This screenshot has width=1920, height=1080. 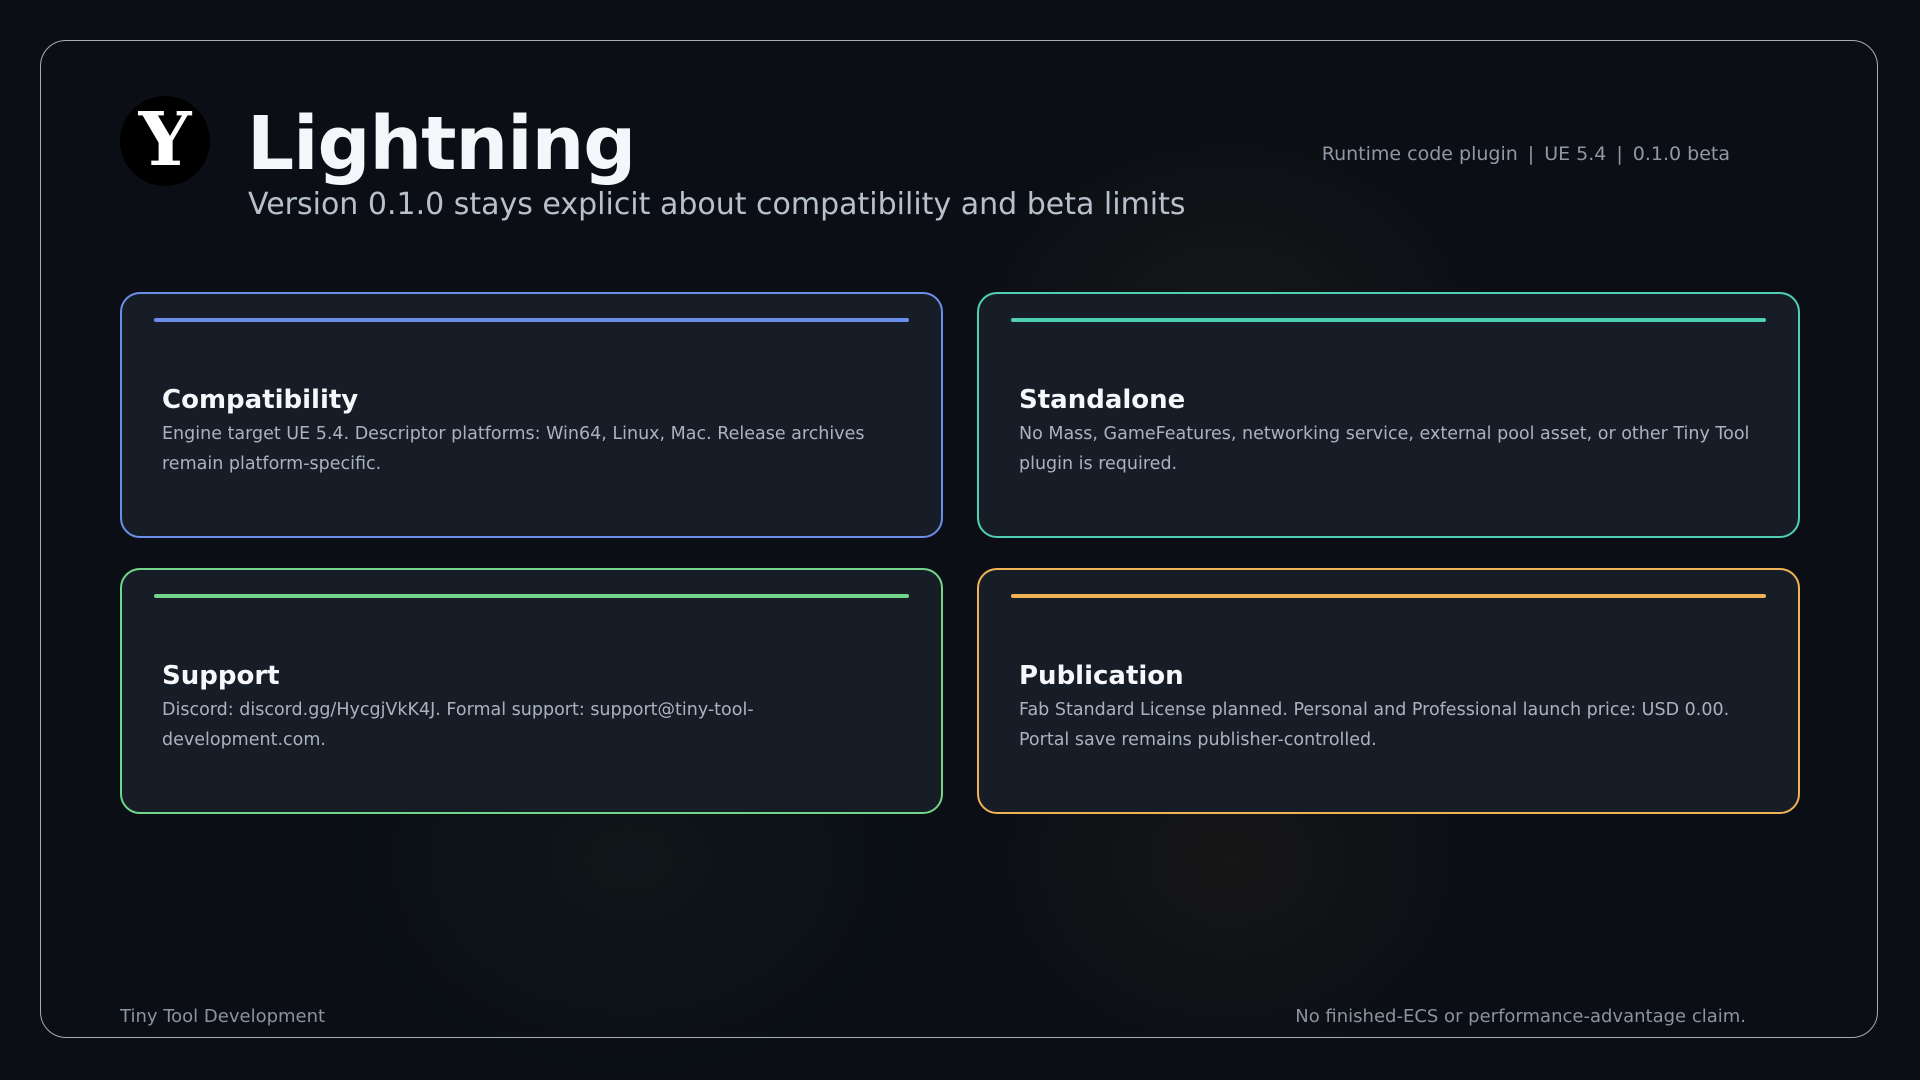 I want to click on card-title: Support, so click(x=221, y=676).